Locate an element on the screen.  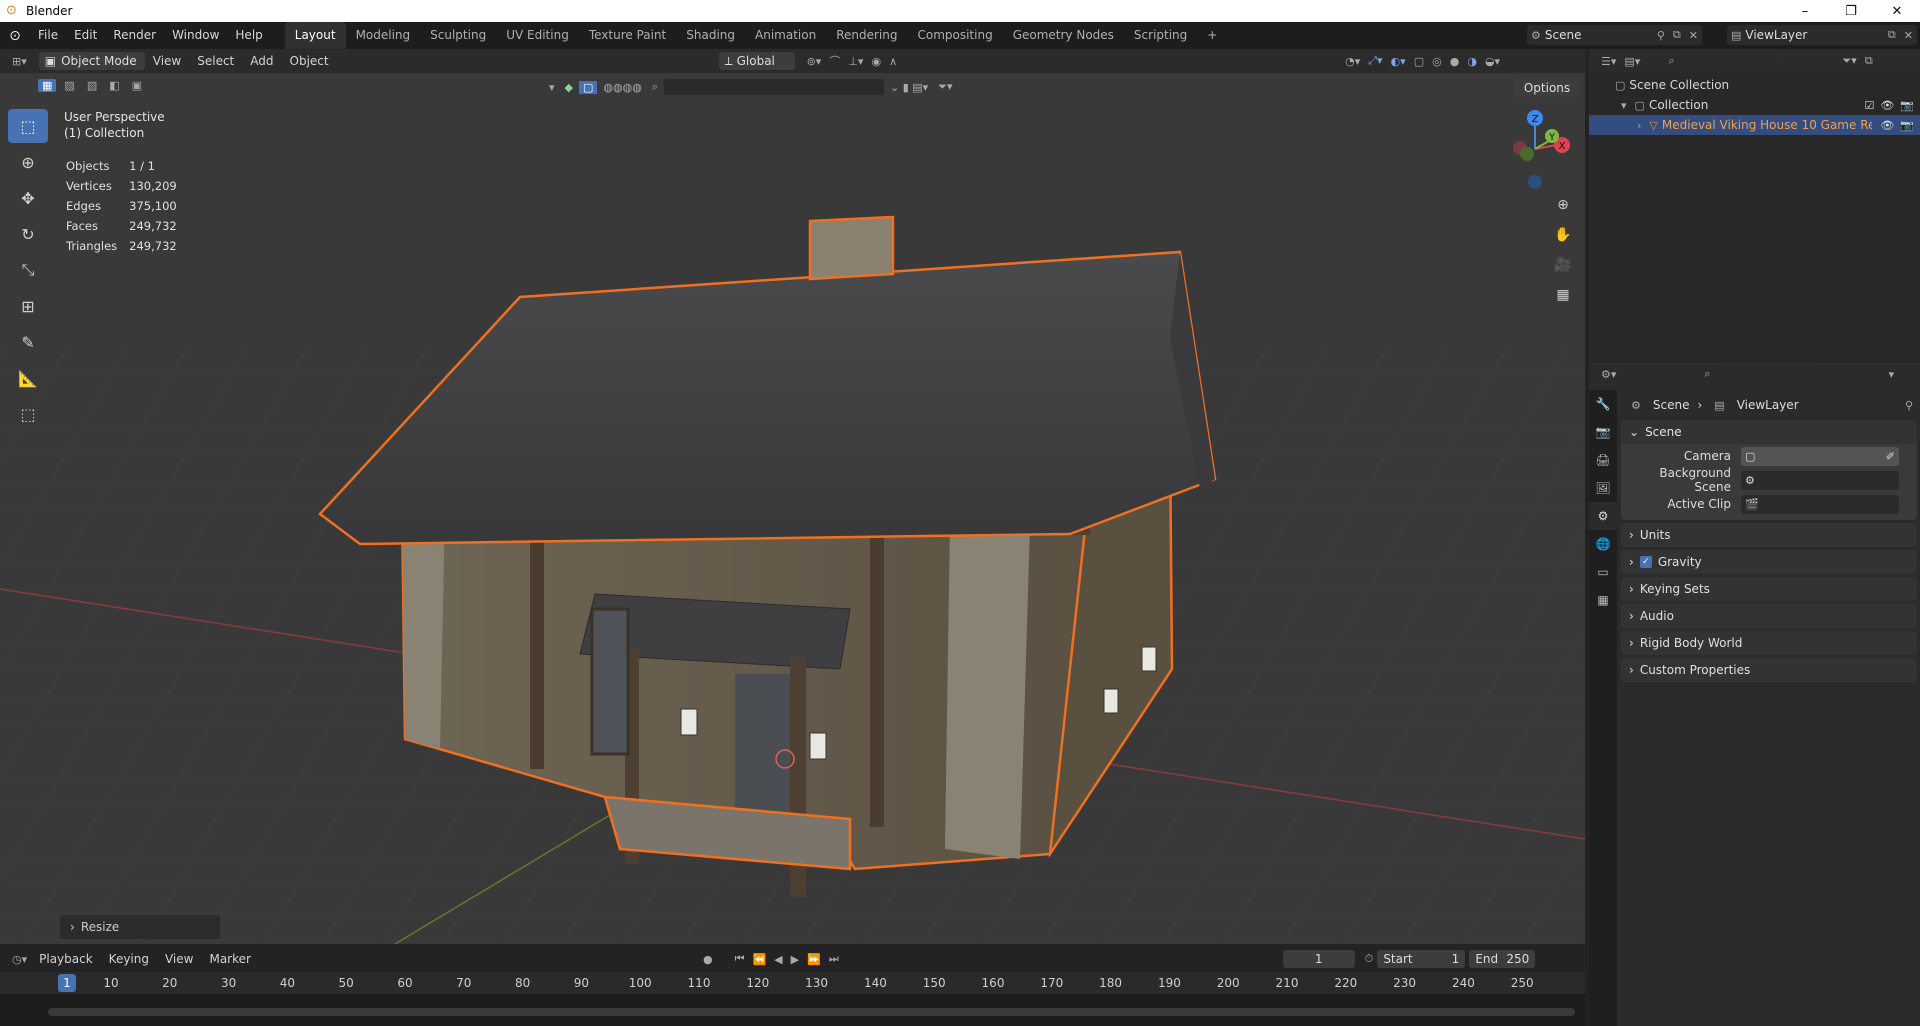
select-invert-icon: ◧ is located at coordinates (114, 85).